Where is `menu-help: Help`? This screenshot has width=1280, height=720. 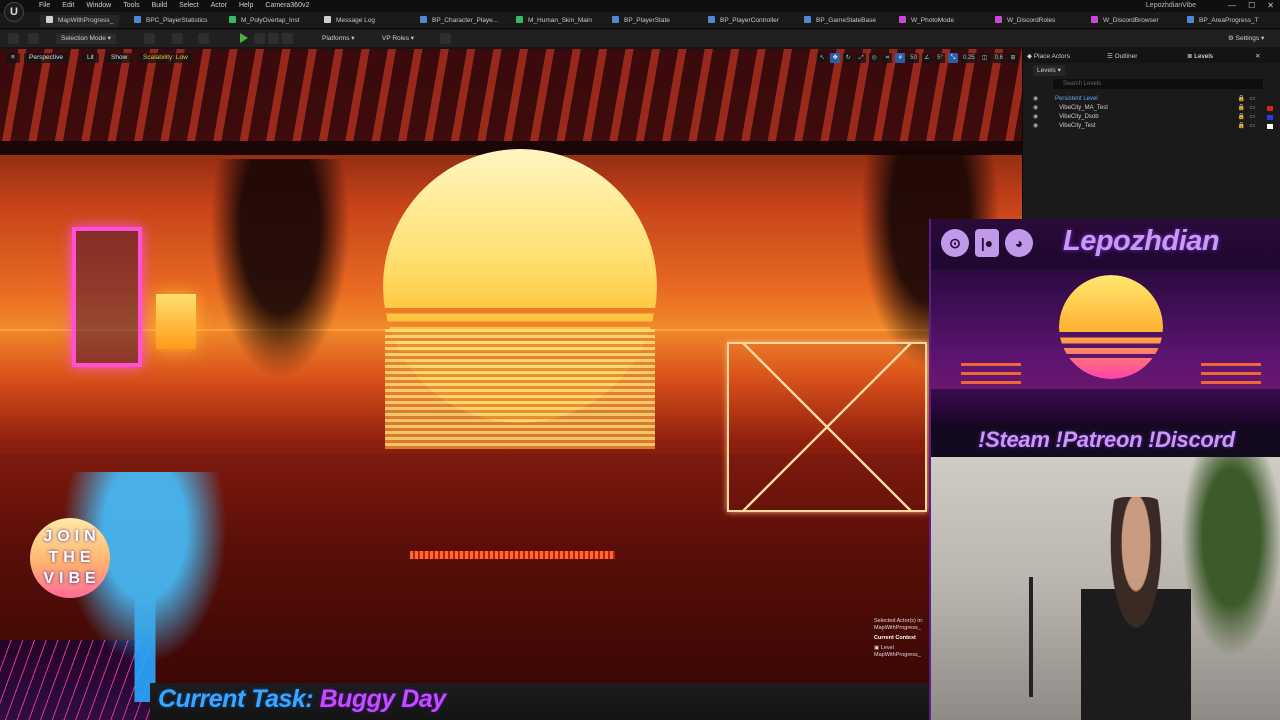
menu-help: Help is located at coordinates (246, 6).